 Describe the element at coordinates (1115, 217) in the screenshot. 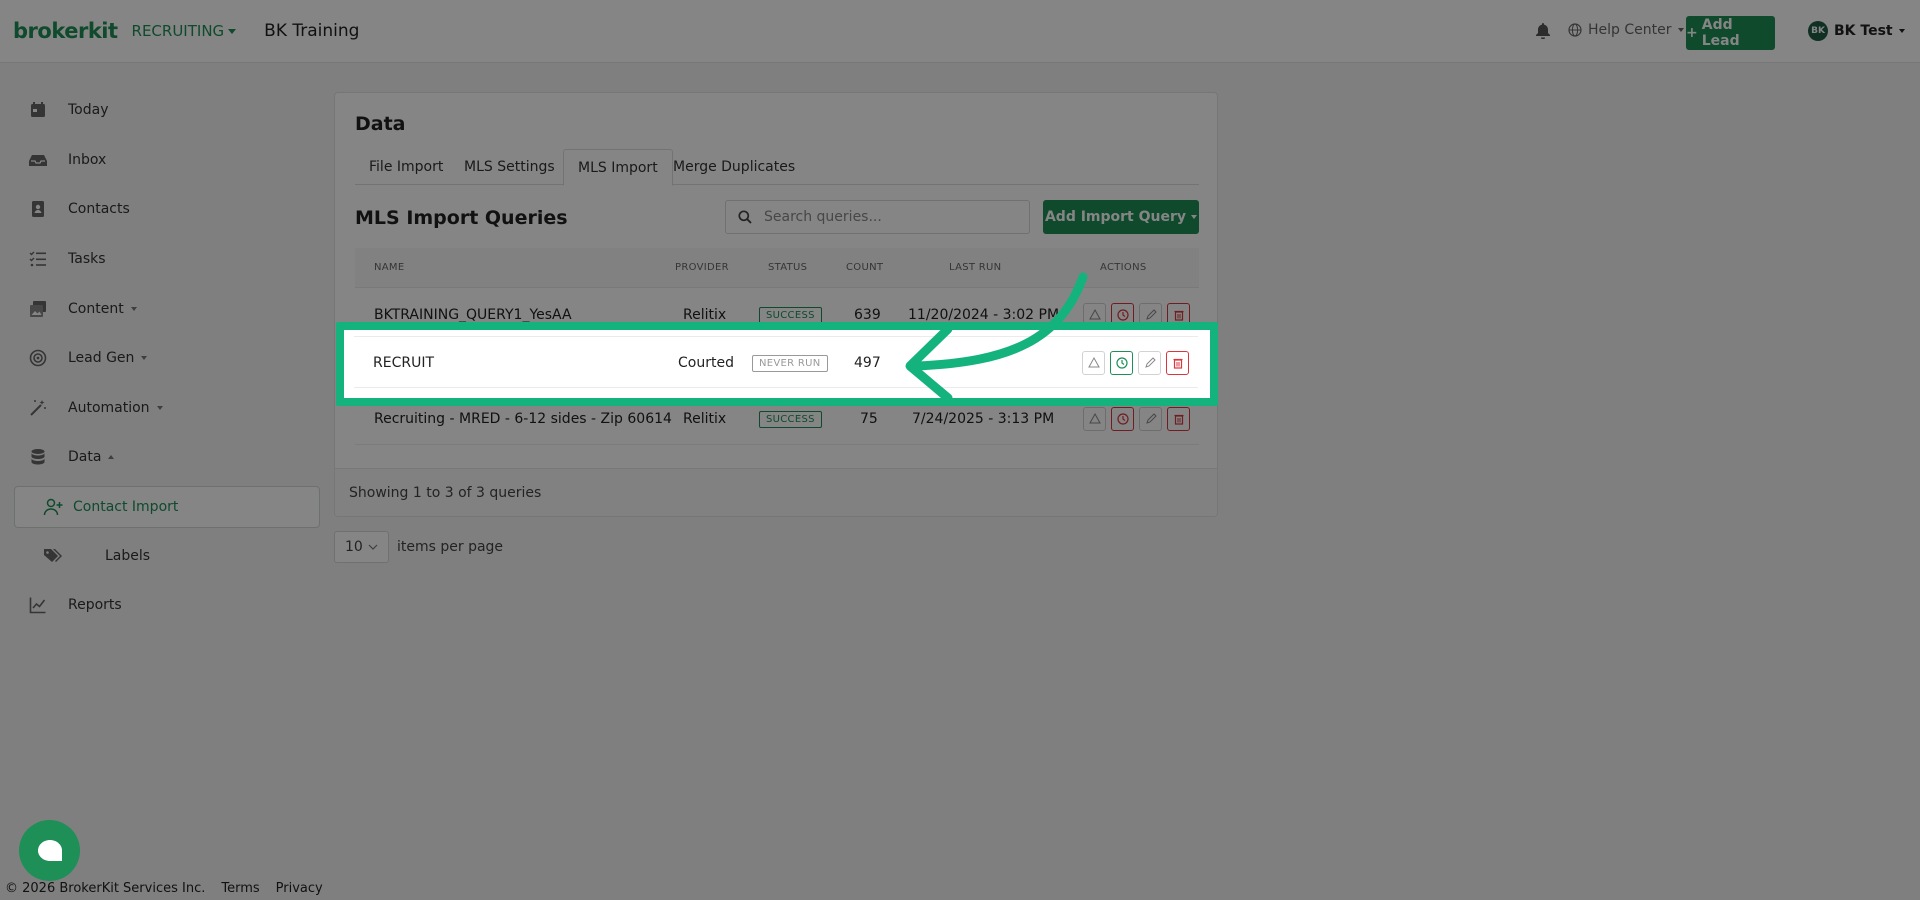

I see `add-import-query-label: Add Import Query` at that location.